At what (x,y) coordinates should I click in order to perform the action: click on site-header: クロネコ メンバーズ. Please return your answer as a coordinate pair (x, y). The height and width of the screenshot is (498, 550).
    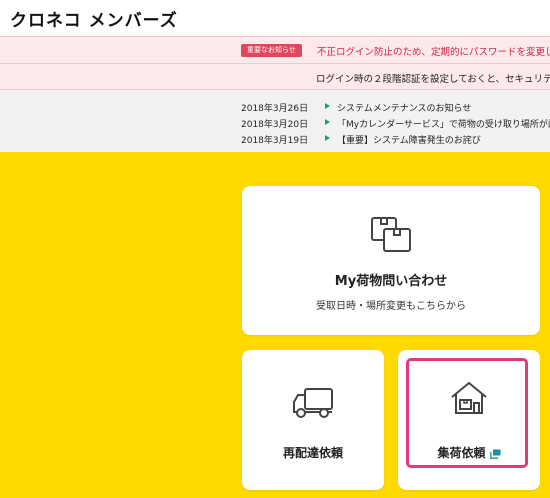
    Looking at the image, I should click on (275, 18).